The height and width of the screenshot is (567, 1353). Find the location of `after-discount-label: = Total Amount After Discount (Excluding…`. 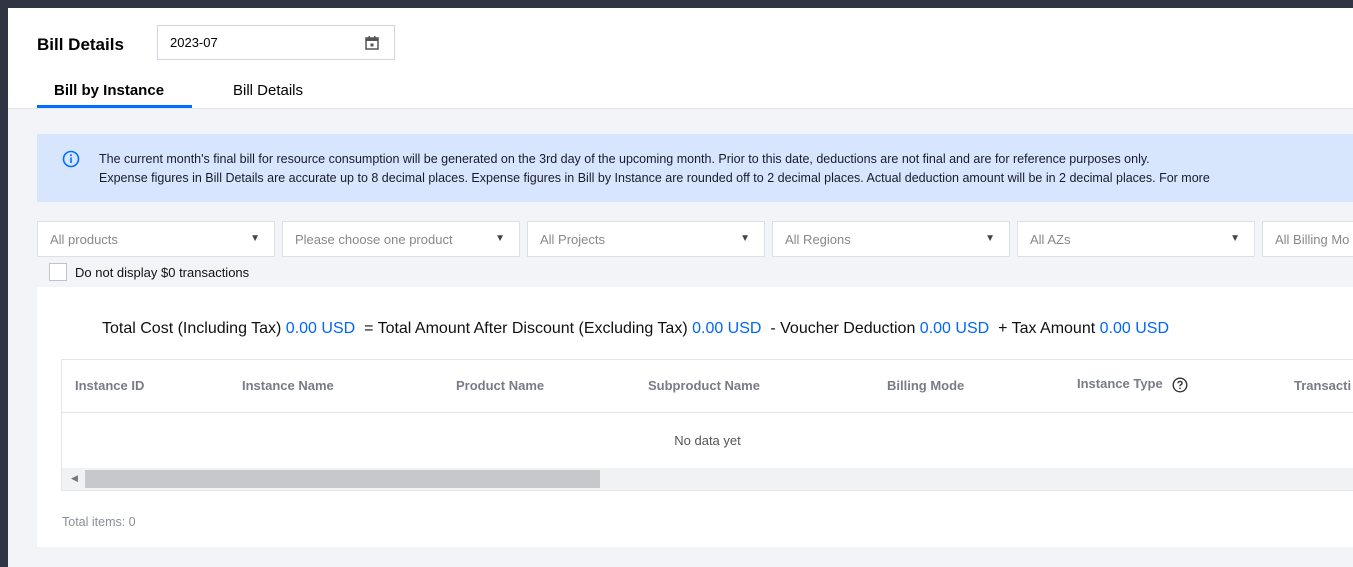

after-discount-label: = Total Amount After Discount (Excluding… is located at coordinates (526, 328).